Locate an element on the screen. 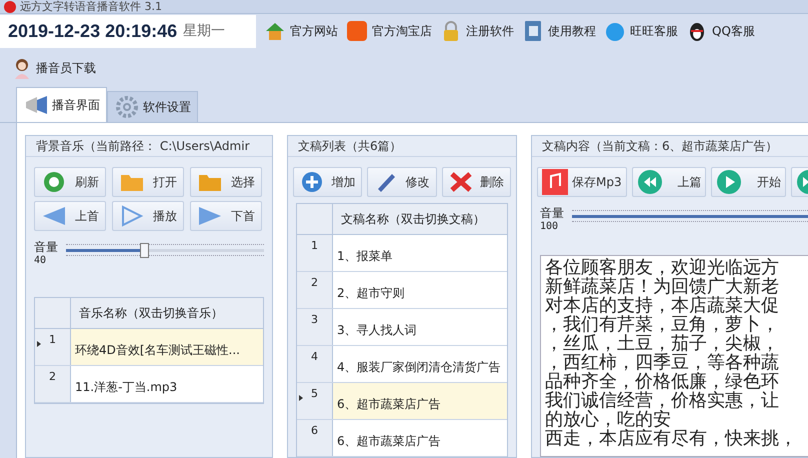  toolbar-link: 旺旺客服 is located at coordinates (641, 31).